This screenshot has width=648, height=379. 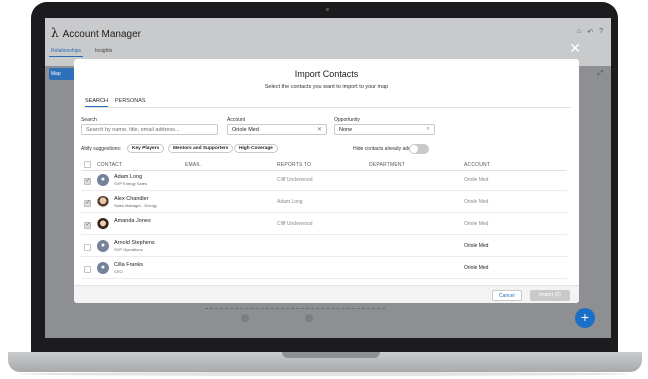 I want to click on search-icon: ⌕, so click(x=428, y=129).